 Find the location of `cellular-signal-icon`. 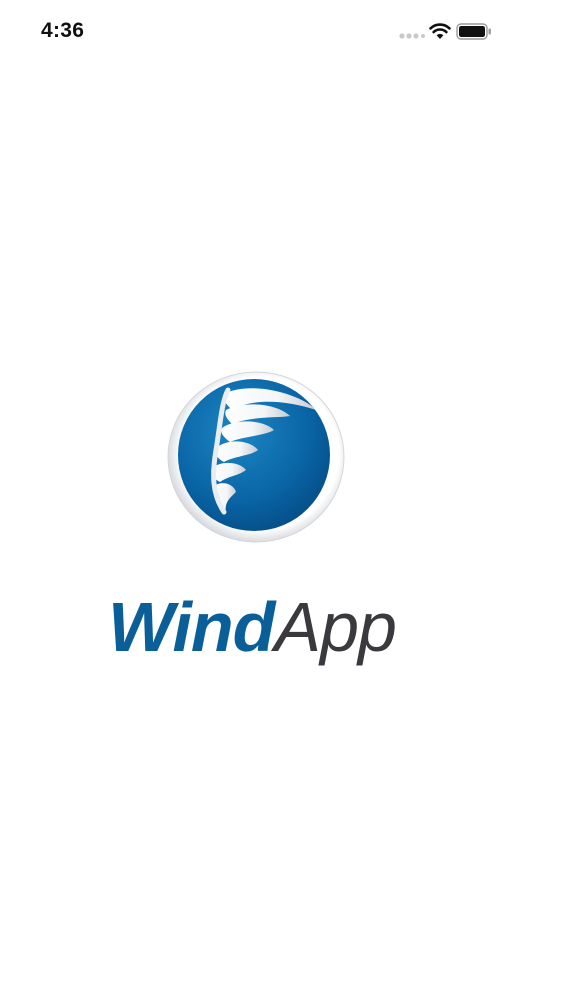

cellular-signal-icon is located at coordinates (412, 36).